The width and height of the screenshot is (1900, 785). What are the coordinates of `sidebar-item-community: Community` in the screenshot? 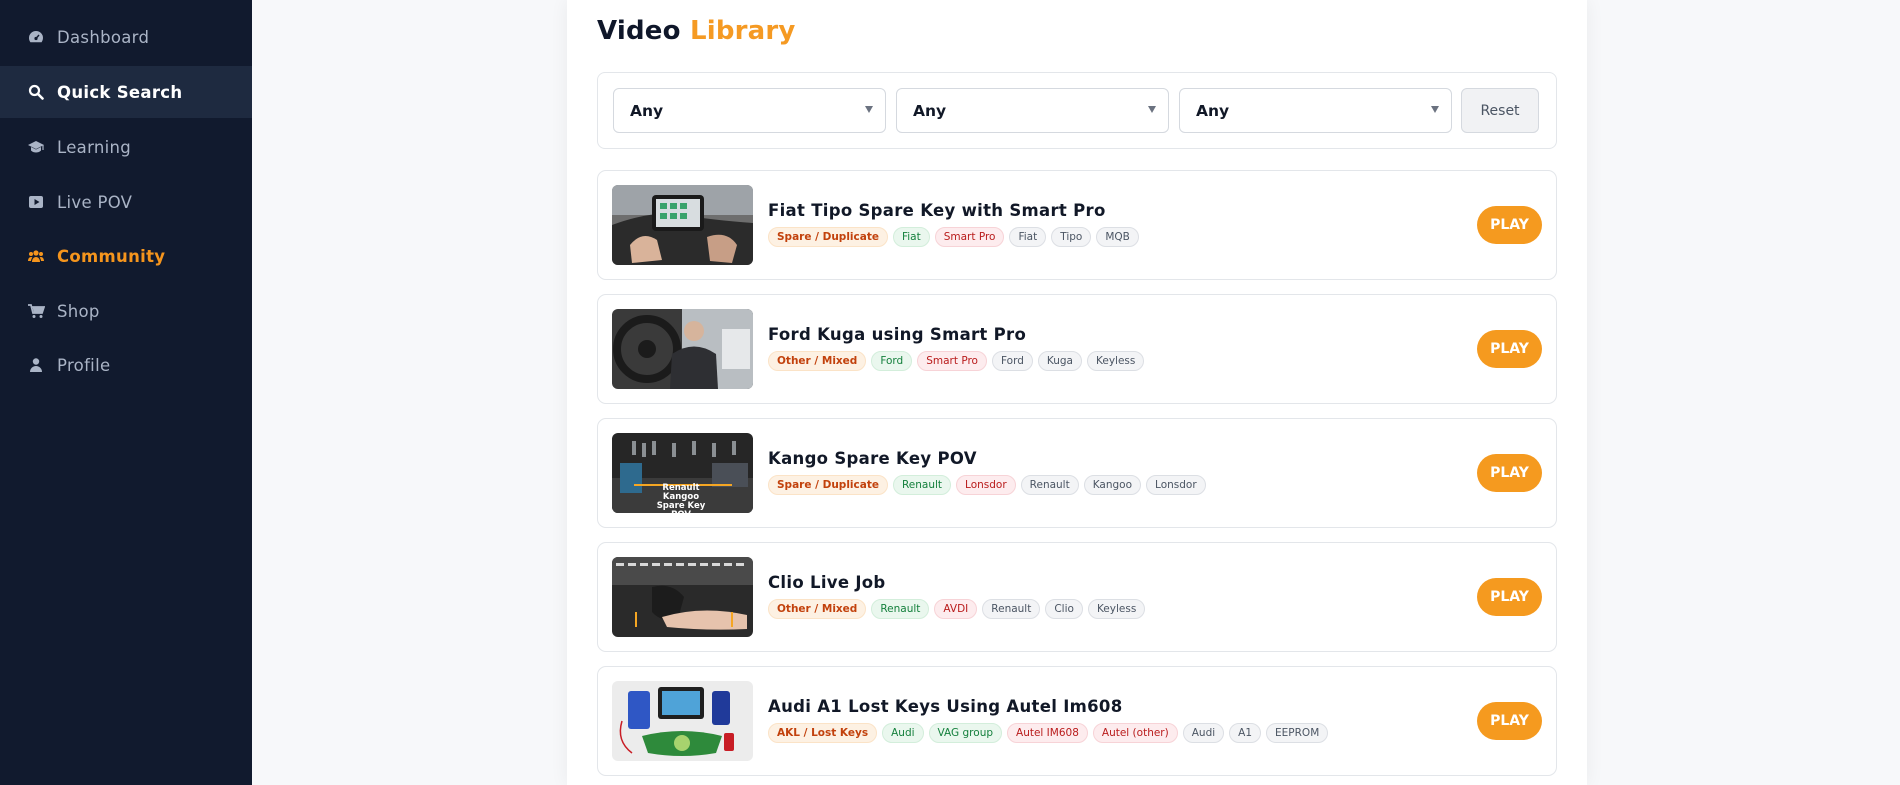 It's located at (126, 256).